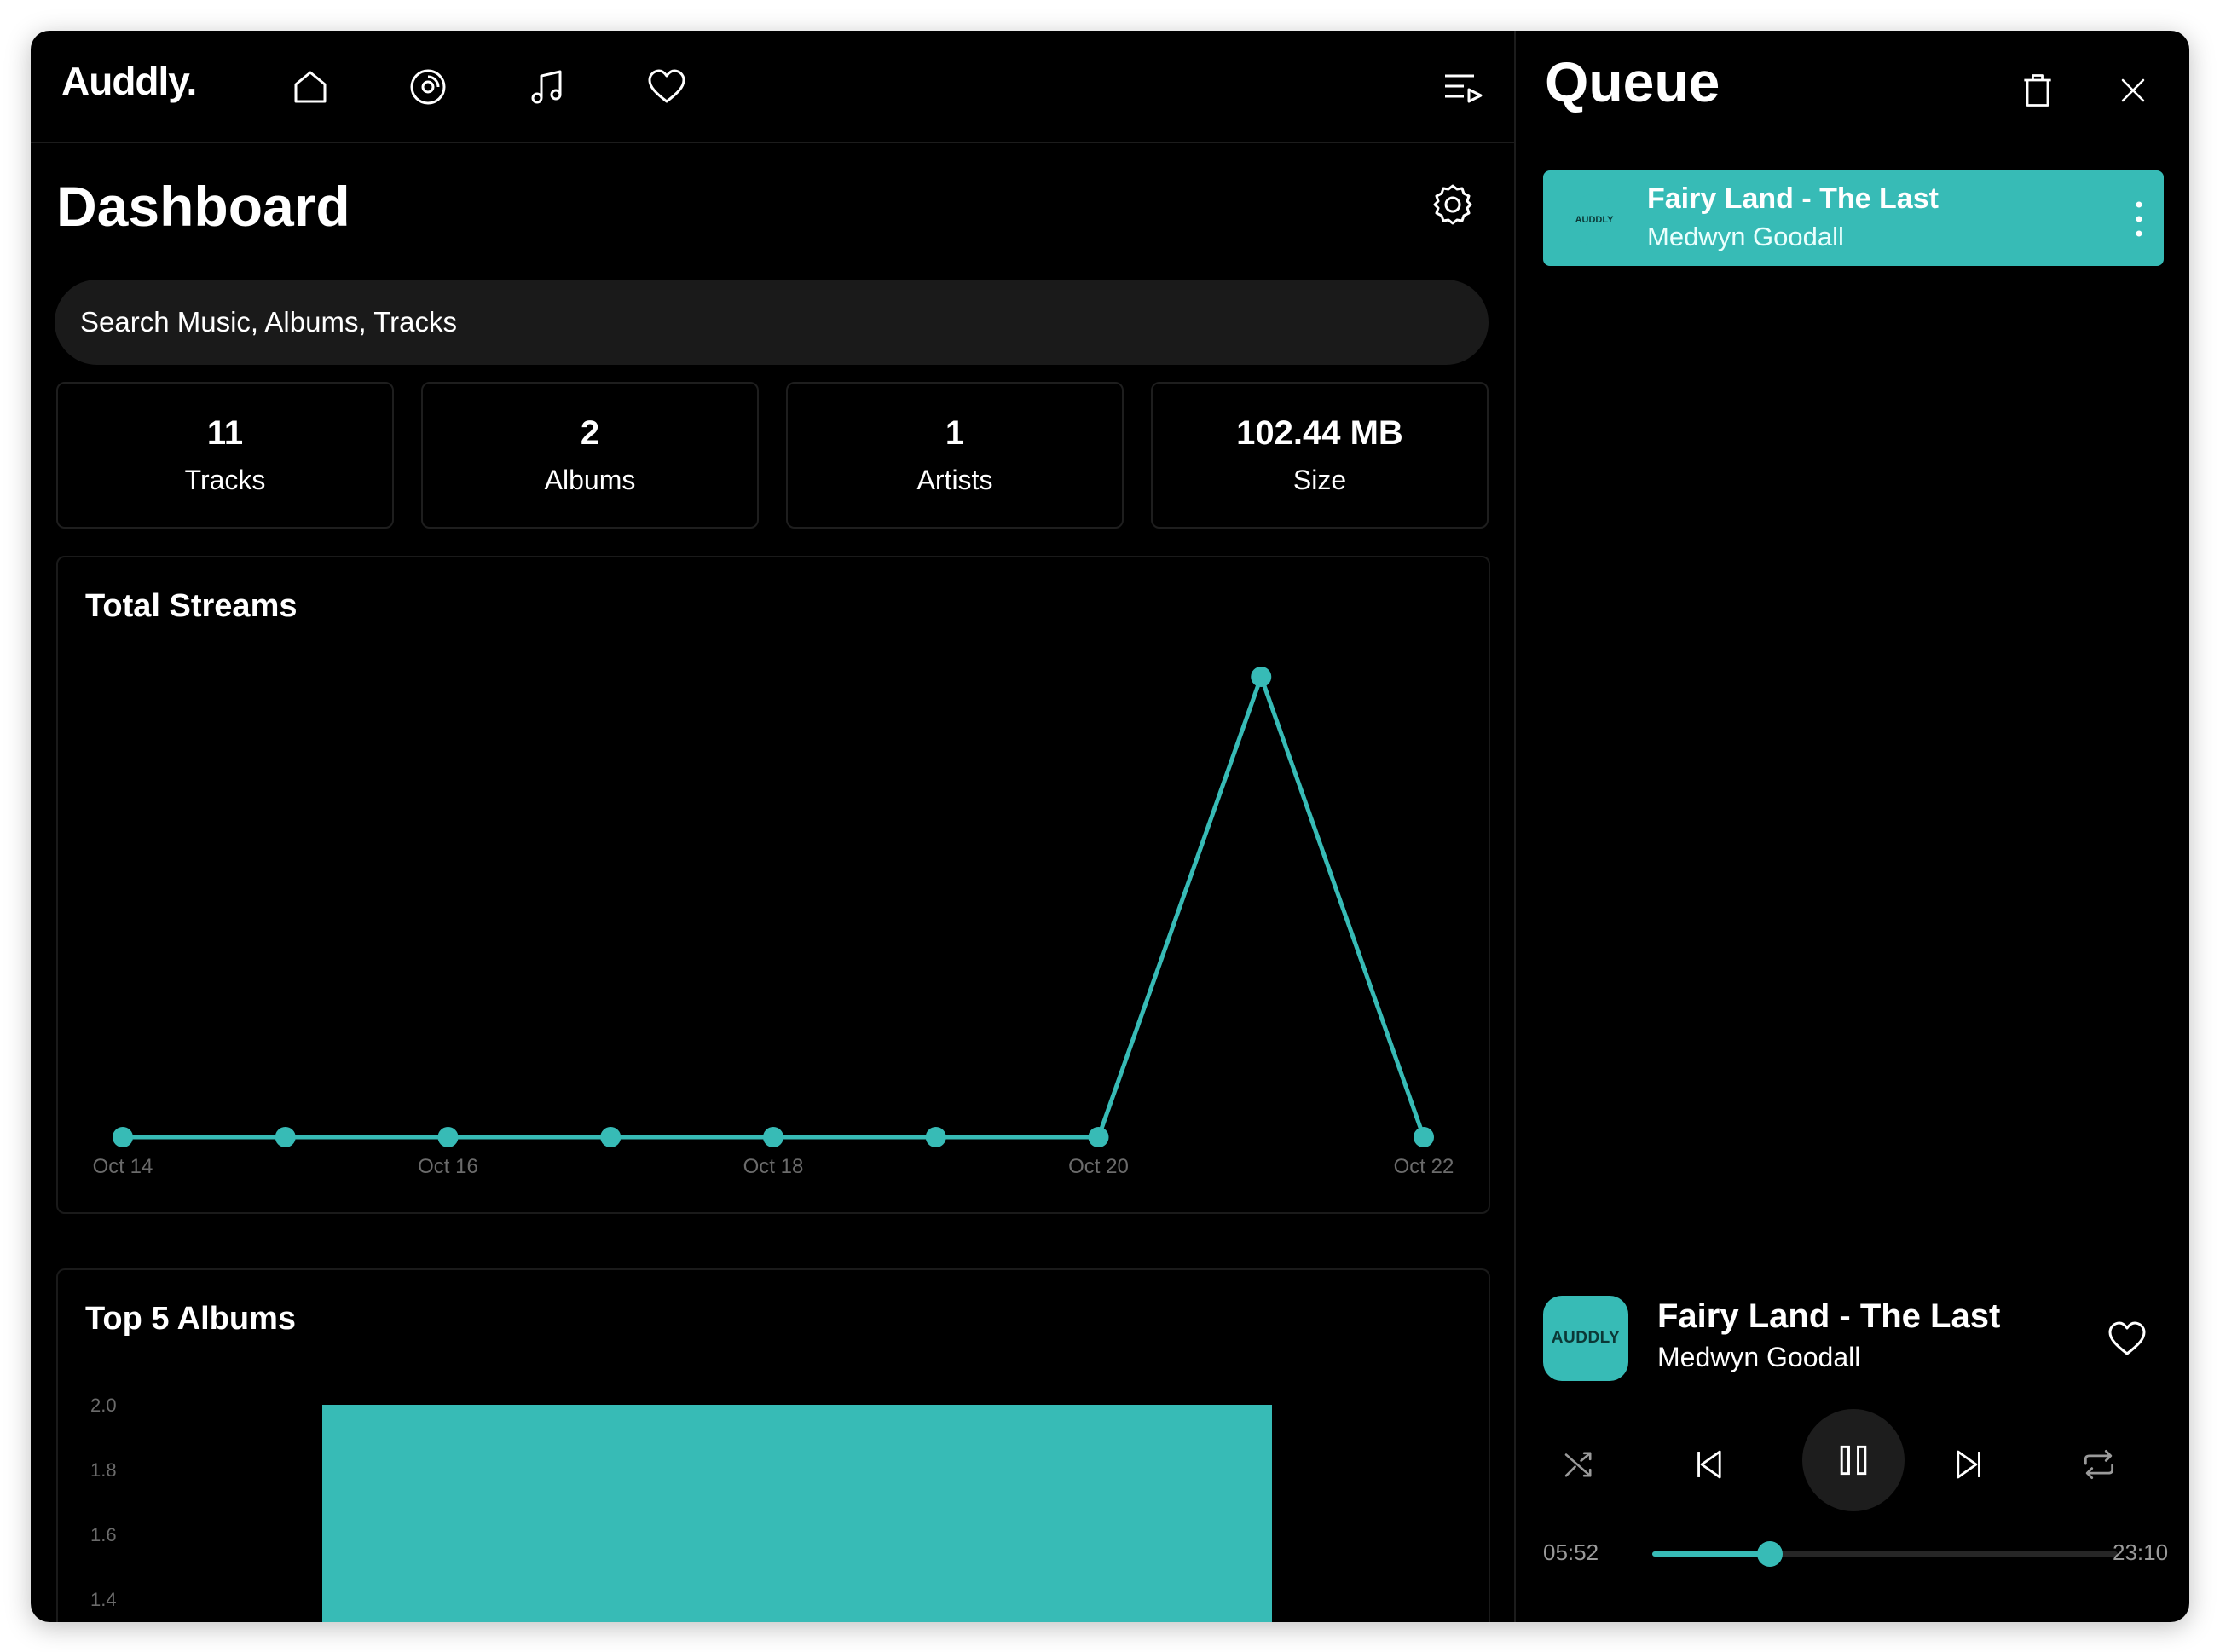 This screenshot has height=1652, width=2220. What do you see at coordinates (1585, 1338) in the screenshot?
I see `now-playing-art: AUDDLY` at bounding box center [1585, 1338].